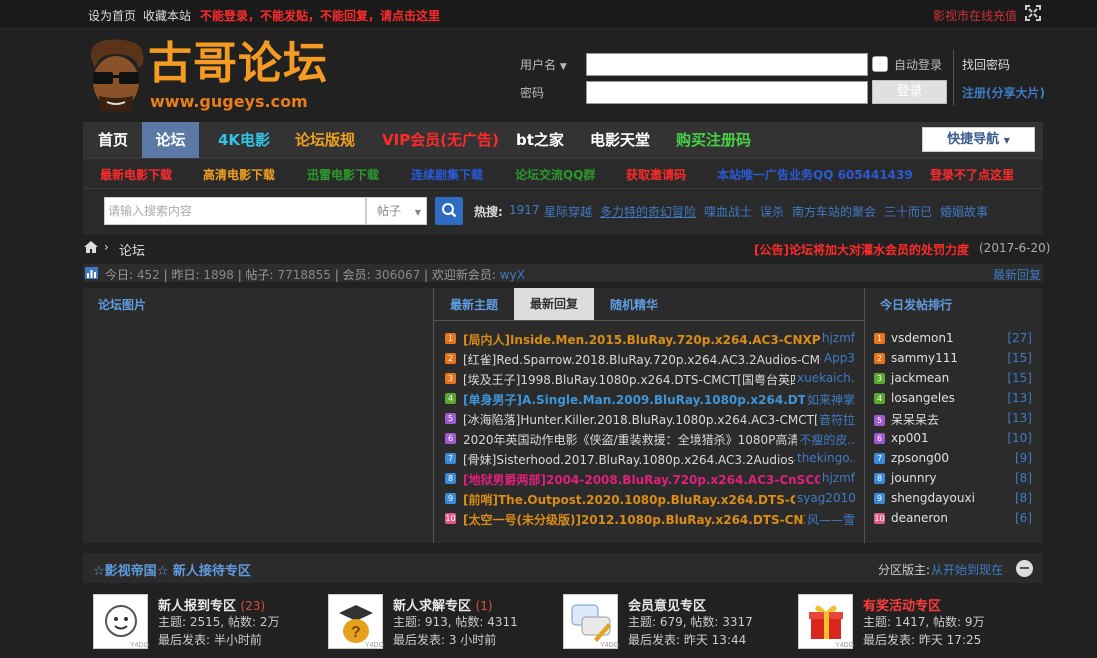 This screenshot has width=1097, height=658. I want to click on ranking-user: losangeles, so click(923, 398).